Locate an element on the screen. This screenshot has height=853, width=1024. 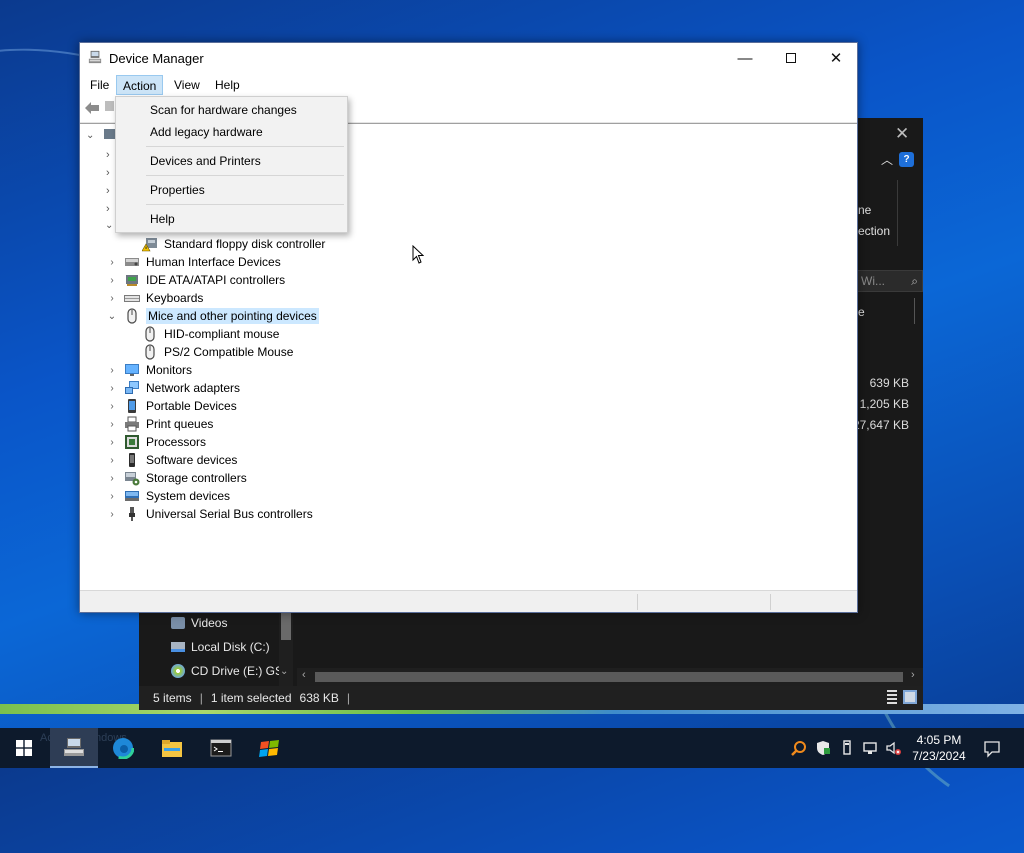
tree-row-network-adapters: › Network adapters is located at coordinates (173, 388).